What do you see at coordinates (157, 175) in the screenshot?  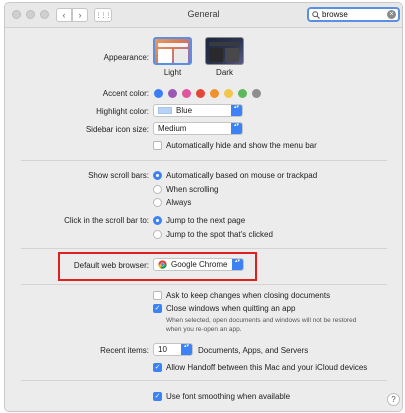 I see `scroll-automatic-radio` at bounding box center [157, 175].